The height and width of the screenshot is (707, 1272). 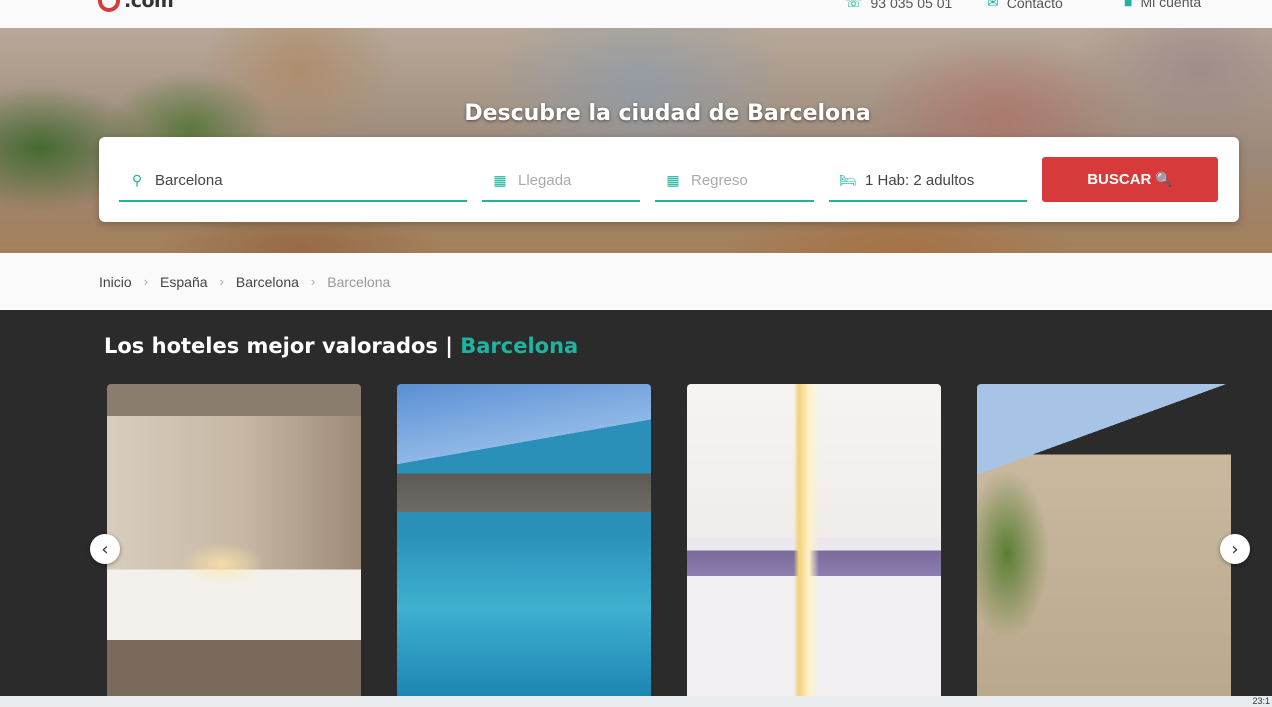 What do you see at coordinates (519, 346) in the screenshot?
I see `section-title-city: Barcelona` at bounding box center [519, 346].